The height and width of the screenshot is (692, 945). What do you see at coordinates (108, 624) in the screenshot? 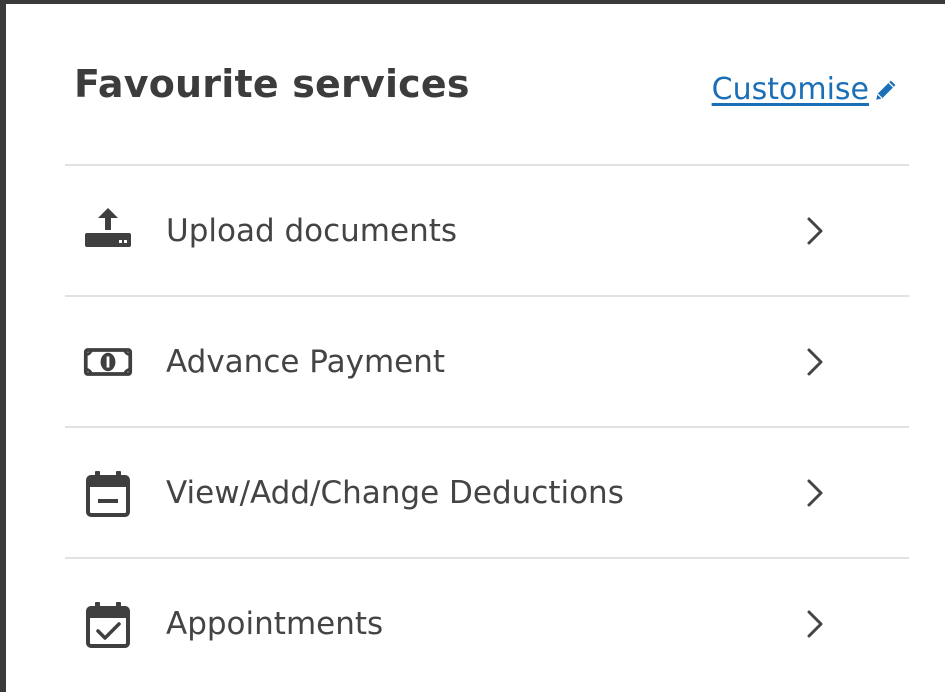
I see `calendar-check-icon` at bounding box center [108, 624].